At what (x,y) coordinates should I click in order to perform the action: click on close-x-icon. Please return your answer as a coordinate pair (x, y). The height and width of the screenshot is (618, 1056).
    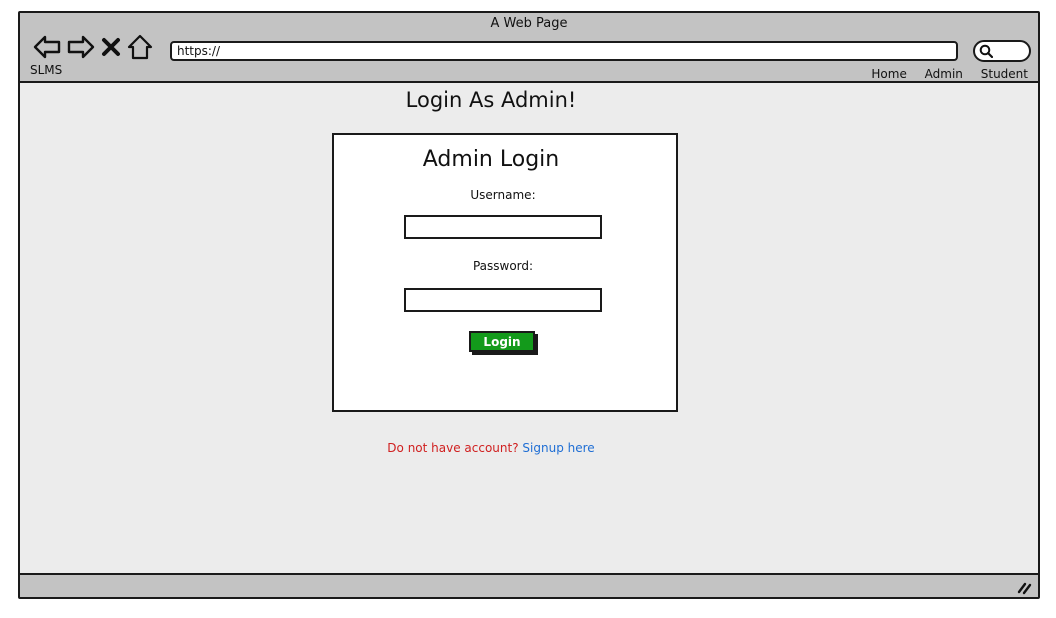
    Looking at the image, I should click on (111, 47).